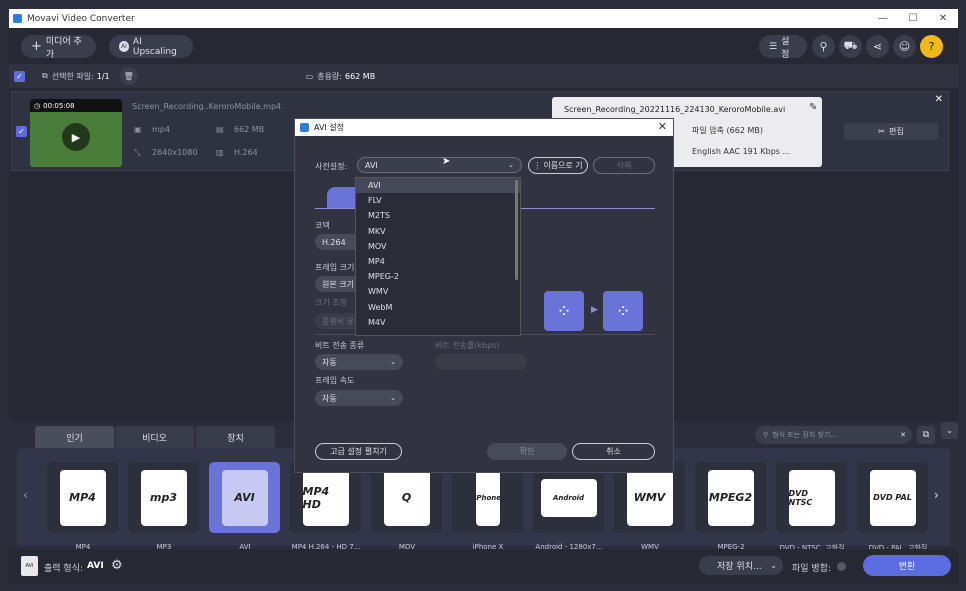 This screenshot has width=966, height=591. Describe the element at coordinates (624, 165) in the screenshot. I see `delete-button: 삭제` at that location.